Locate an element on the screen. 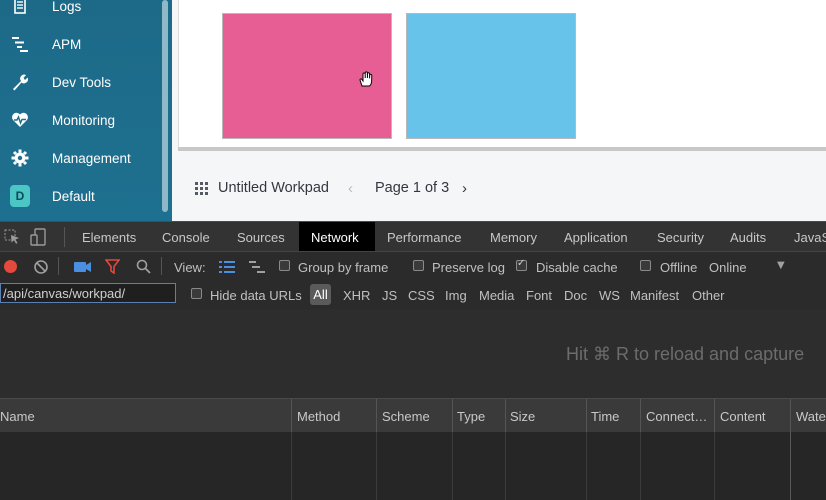 Image resolution: width=826 pixels, height=500 pixels. workpad-title: Untitled Workpad is located at coordinates (273, 188).